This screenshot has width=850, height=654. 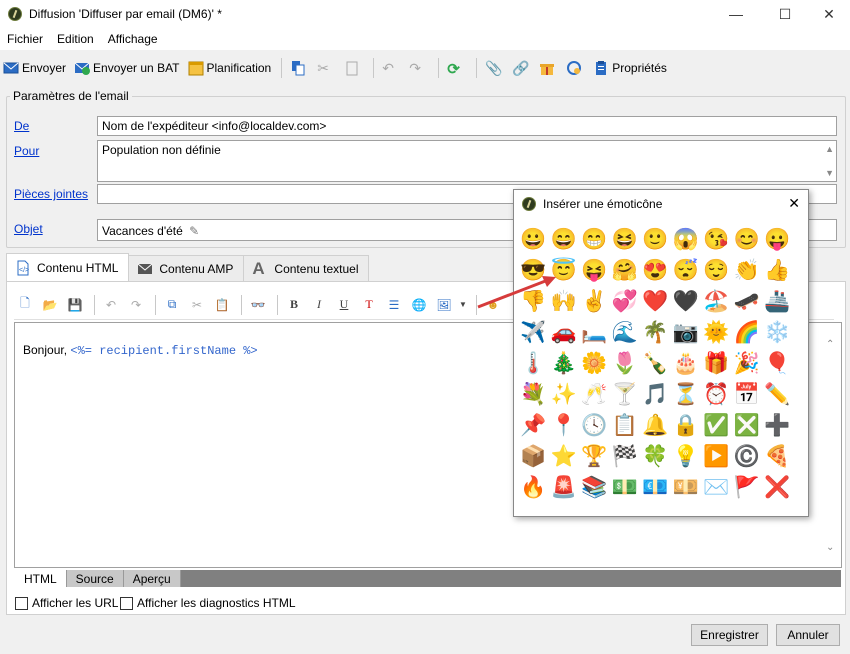 I want to click on annotation-arrow, so click(x=516, y=292).